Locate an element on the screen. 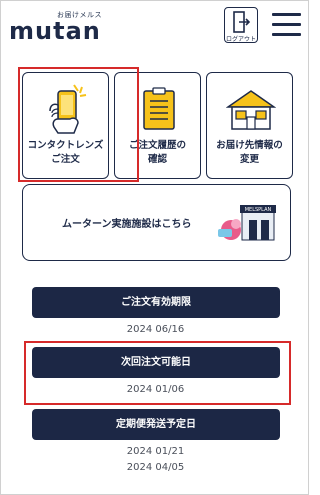 Image resolution: width=320 pixels, height=495 pixels. tile-contact-lens-order: コンタクトレンズ ご注文 is located at coordinates (65, 125).